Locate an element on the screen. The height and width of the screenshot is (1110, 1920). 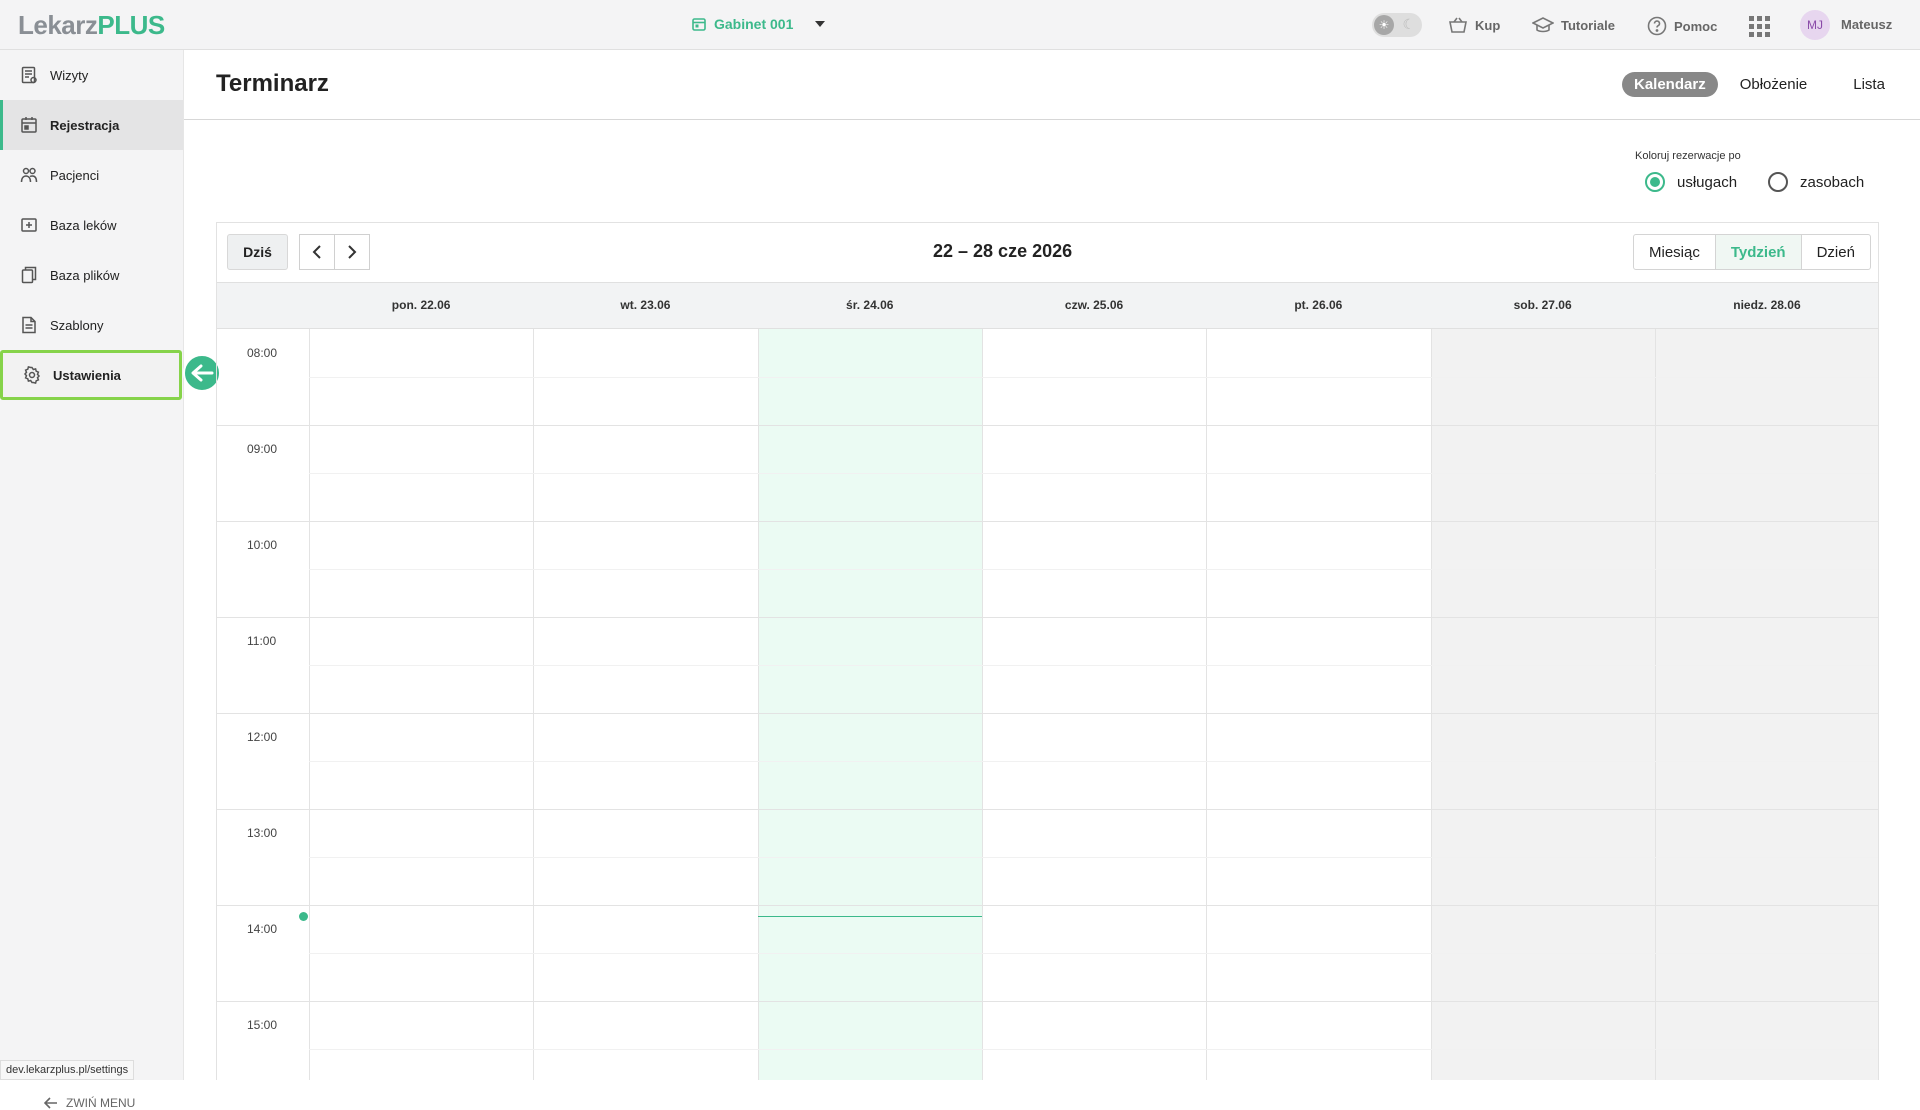
day-header-label: czw. 25.06 is located at coordinates (1094, 305).